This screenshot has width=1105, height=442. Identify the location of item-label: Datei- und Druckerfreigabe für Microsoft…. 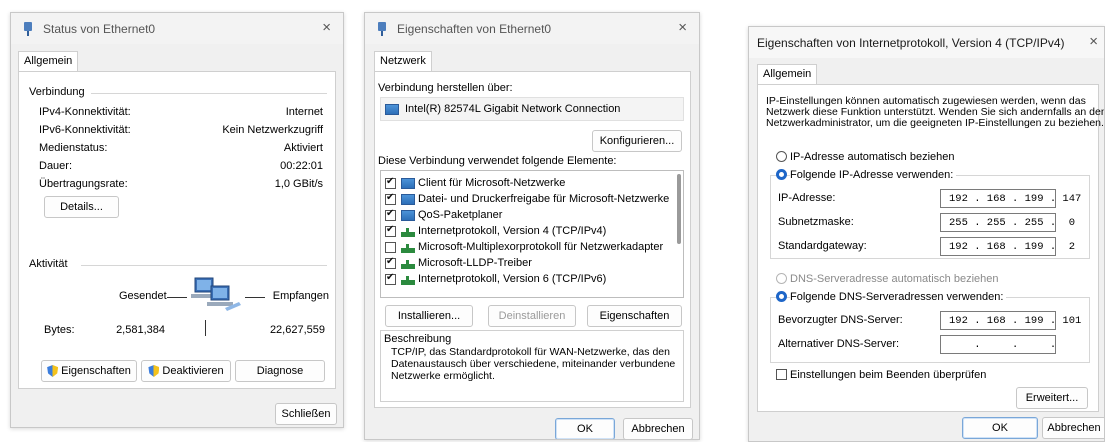
(544, 199).